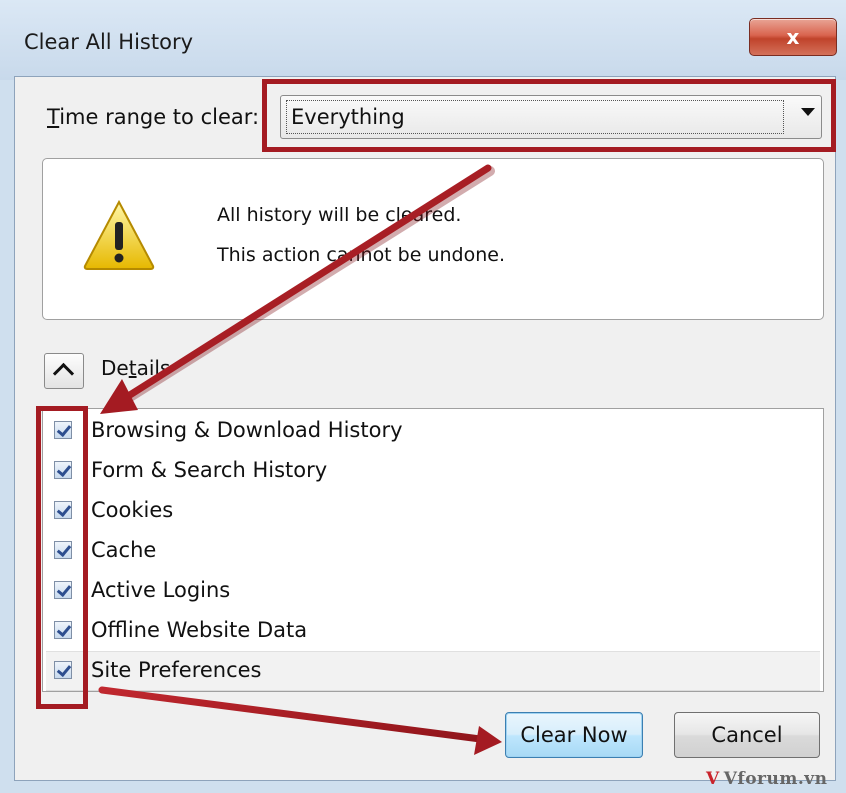 The image size is (846, 793). Describe the element at coordinates (433, 591) in the screenshot. I see `list-item-active-logins: Active Logins` at that location.